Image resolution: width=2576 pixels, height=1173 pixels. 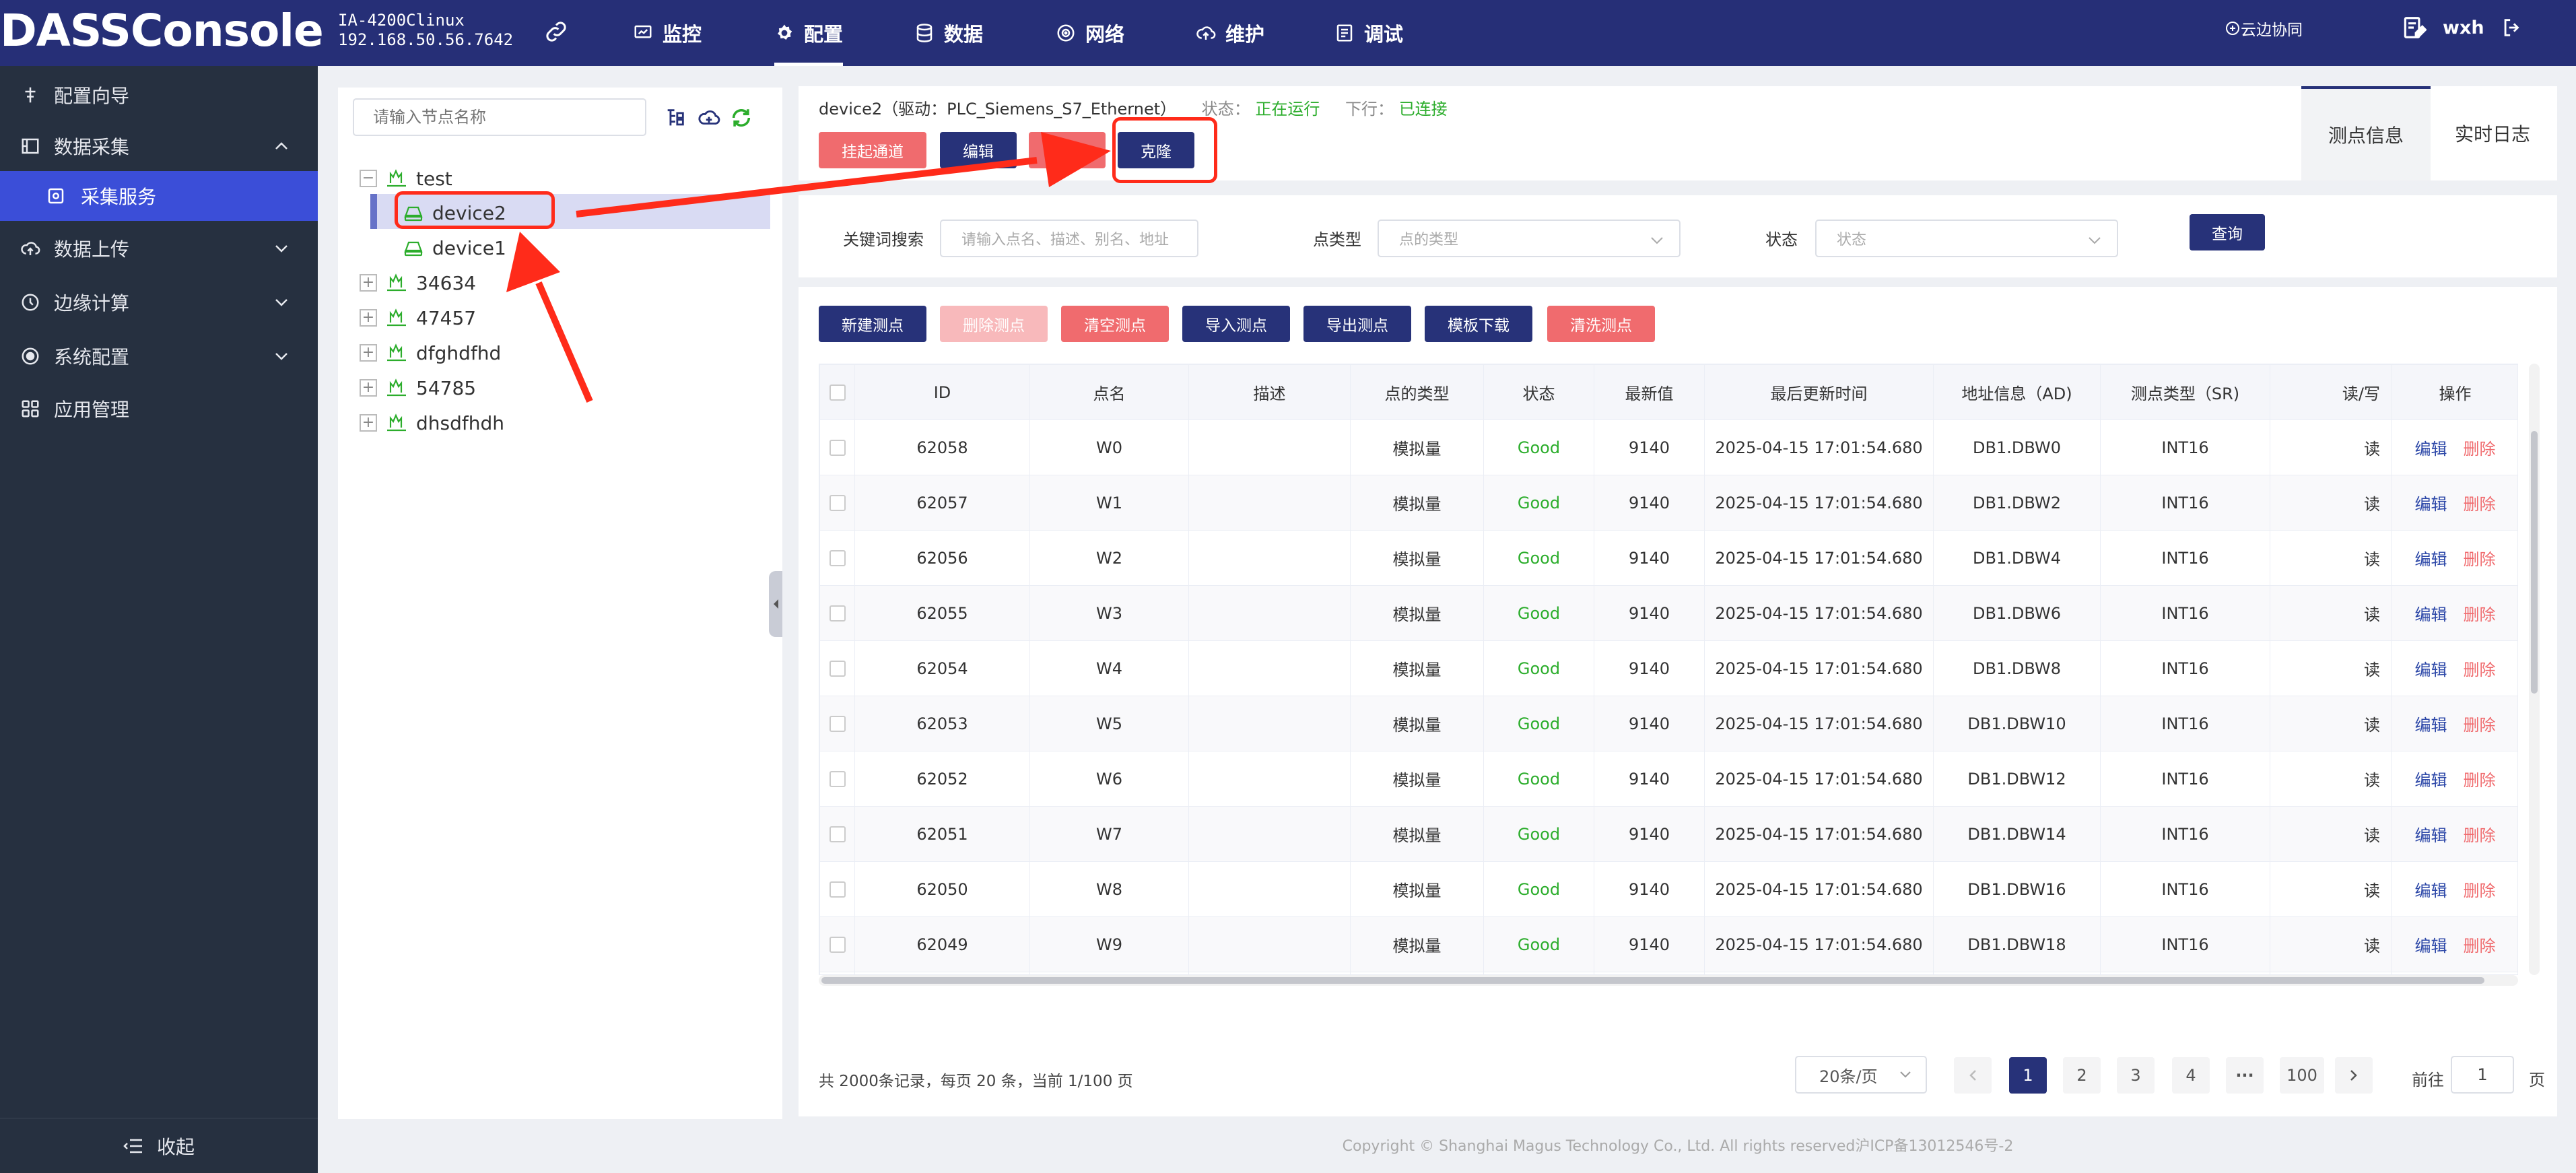 What do you see at coordinates (418, 388) in the screenshot?
I see `tree-node-54785: + 54785` at bounding box center [418, 388].